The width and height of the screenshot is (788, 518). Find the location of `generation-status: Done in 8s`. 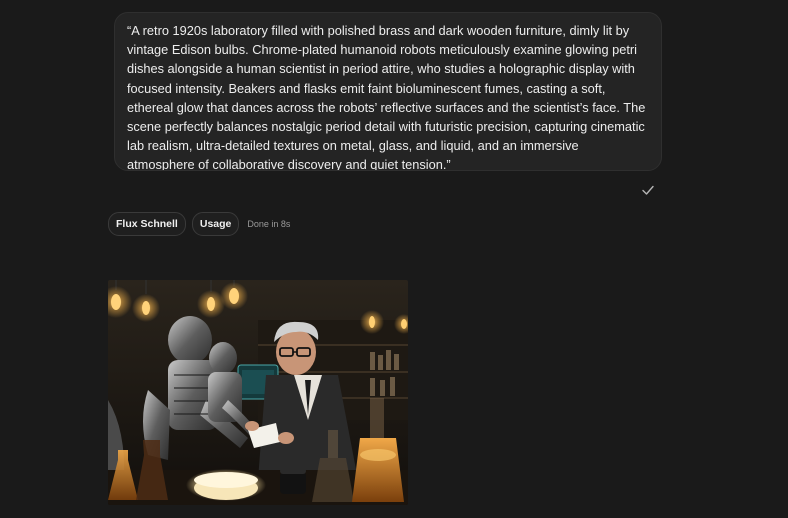

generation-status: Done in 8s is located at coordinates (269, 224).